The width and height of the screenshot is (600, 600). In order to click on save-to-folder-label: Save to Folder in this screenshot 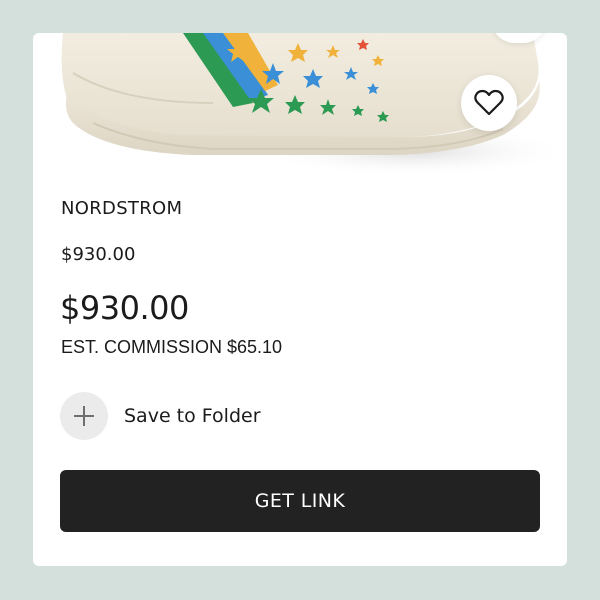, I will do `click(192, 416)`.